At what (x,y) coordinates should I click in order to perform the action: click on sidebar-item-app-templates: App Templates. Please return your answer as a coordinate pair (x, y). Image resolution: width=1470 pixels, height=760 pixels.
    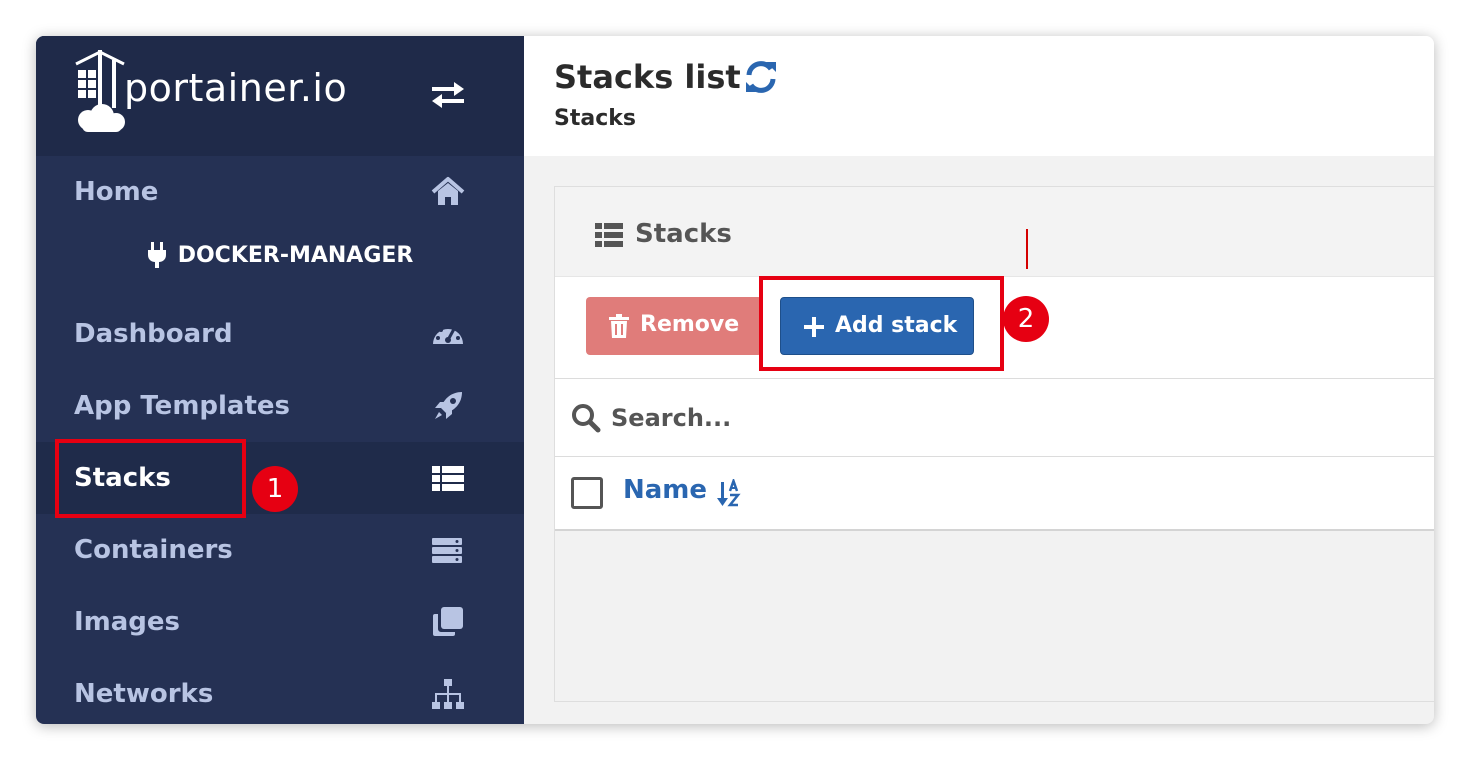
    Looking at the image, I should click on (280, 406).